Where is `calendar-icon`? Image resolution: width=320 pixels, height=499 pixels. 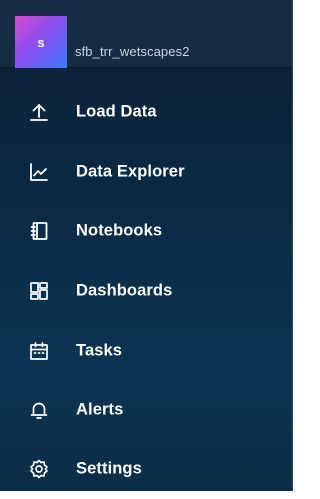 calendar-icon is located at coordinates (39, 351).